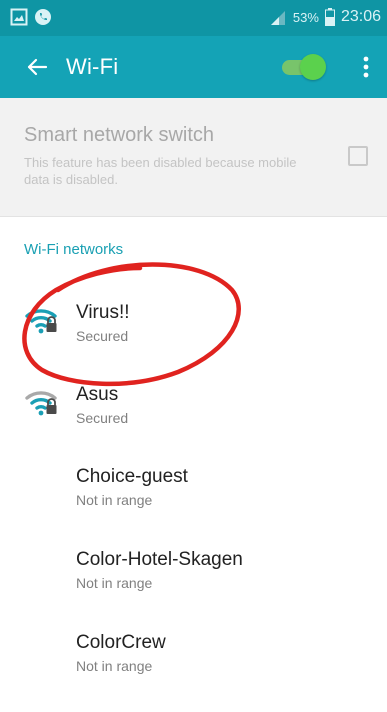 Image resolution: width=387 pixels, height=712 pixels. I want to click on wifi-toggle-switch, so click(304, 67).